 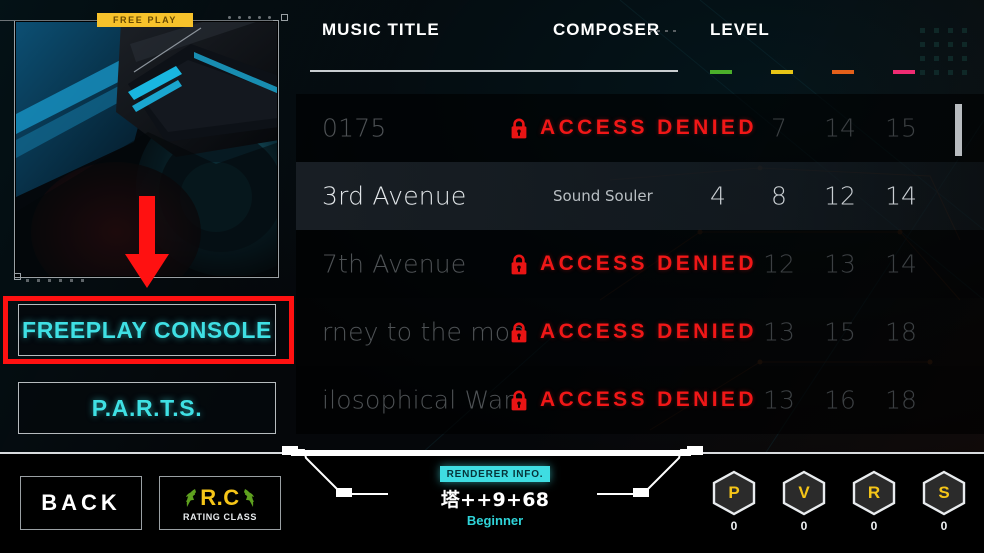 What do you see at coordinates (779, 196) in the screenshot?
I see `row-level-present: 8` at bounding box center [779, 196].